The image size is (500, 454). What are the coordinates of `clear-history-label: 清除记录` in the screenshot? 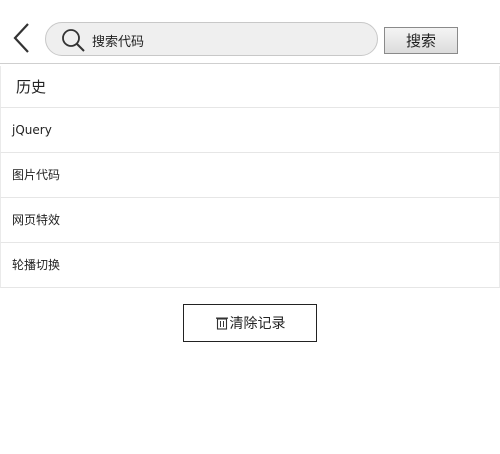 It's located at (257, 324).